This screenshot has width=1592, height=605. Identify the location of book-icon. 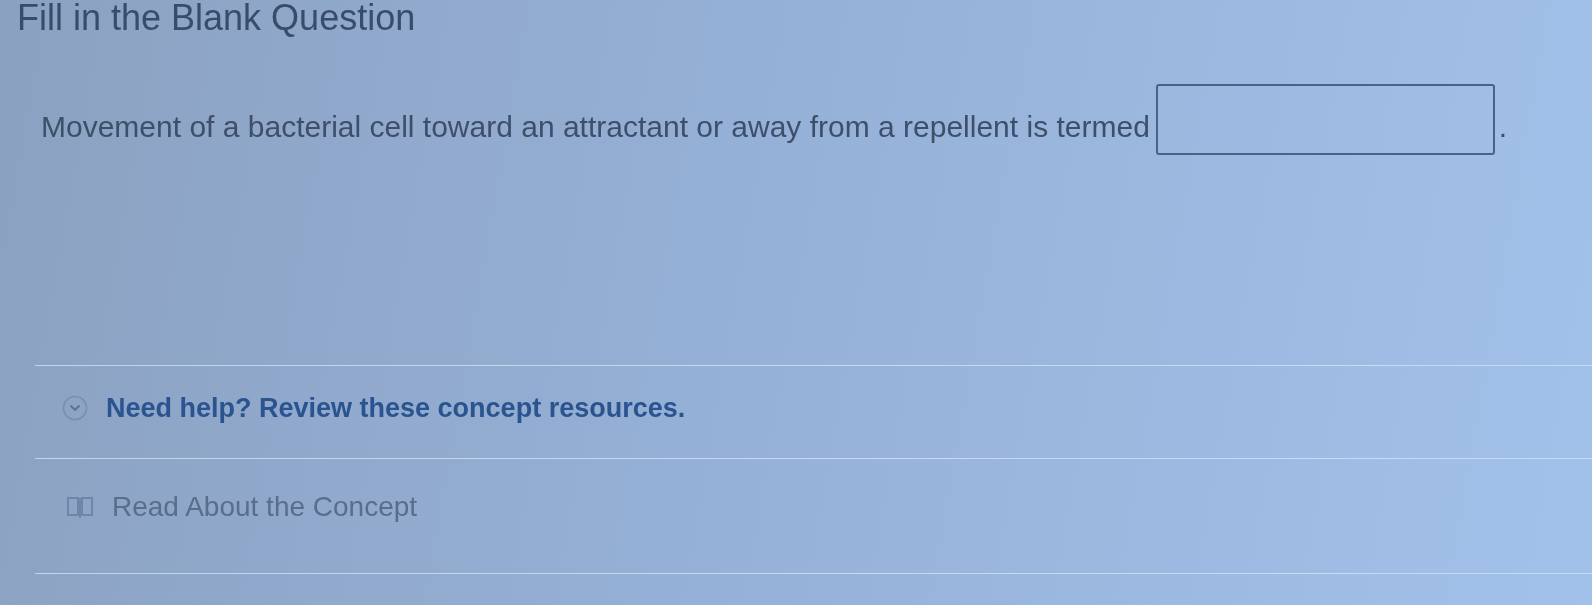
(80, 507).